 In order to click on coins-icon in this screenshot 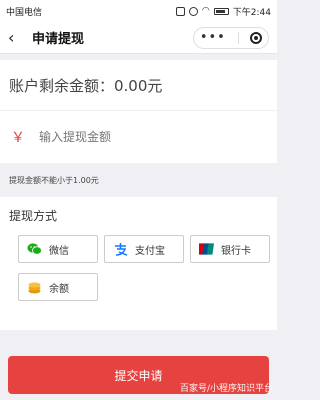, I will do `click(34, 287)`.